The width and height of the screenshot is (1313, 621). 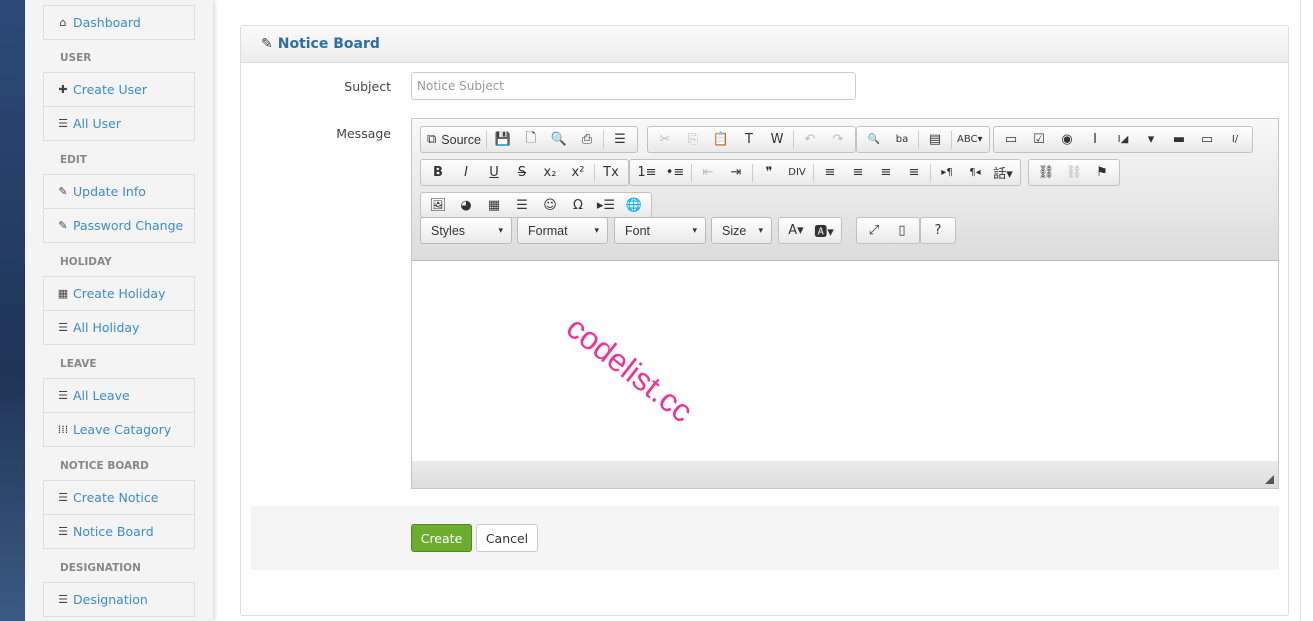 I want to click on strike-icon: S, so click(x=522, y=172).